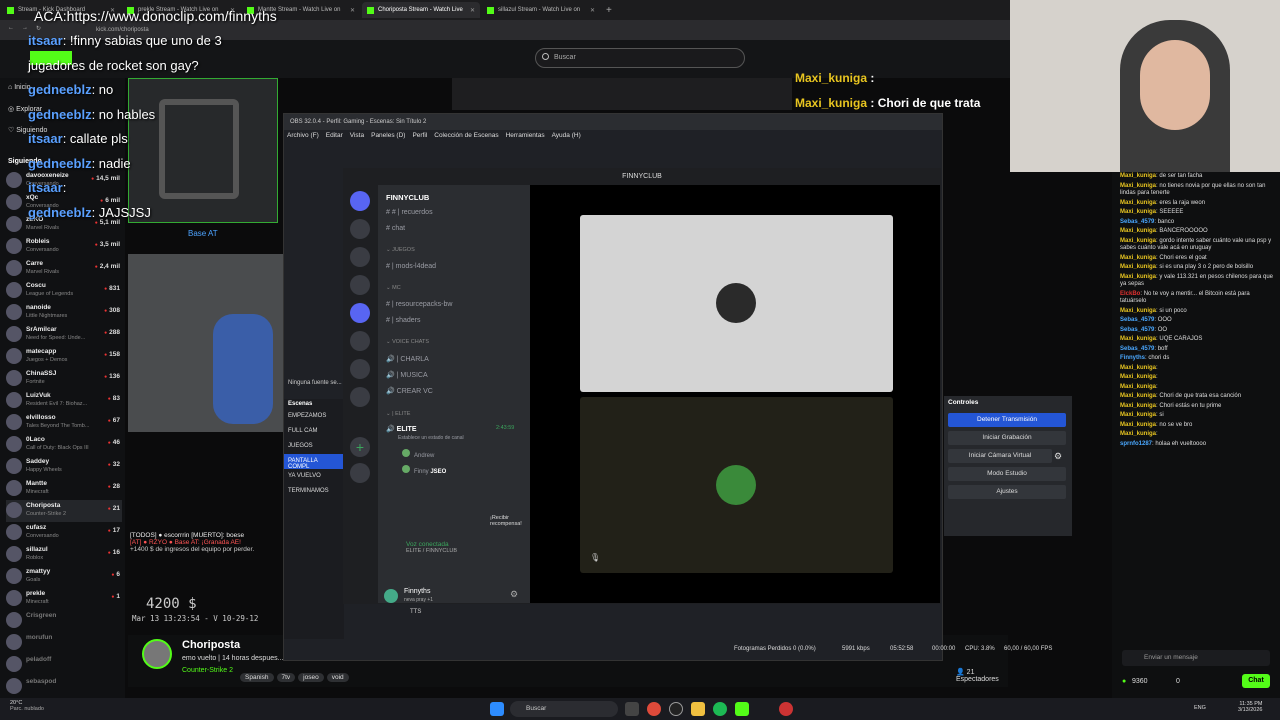  What do you see at coordinates (1007, 474) in the screenshot?
I see `studio-mode-button: Modo Estudio` at bounding box center [1007, 474].